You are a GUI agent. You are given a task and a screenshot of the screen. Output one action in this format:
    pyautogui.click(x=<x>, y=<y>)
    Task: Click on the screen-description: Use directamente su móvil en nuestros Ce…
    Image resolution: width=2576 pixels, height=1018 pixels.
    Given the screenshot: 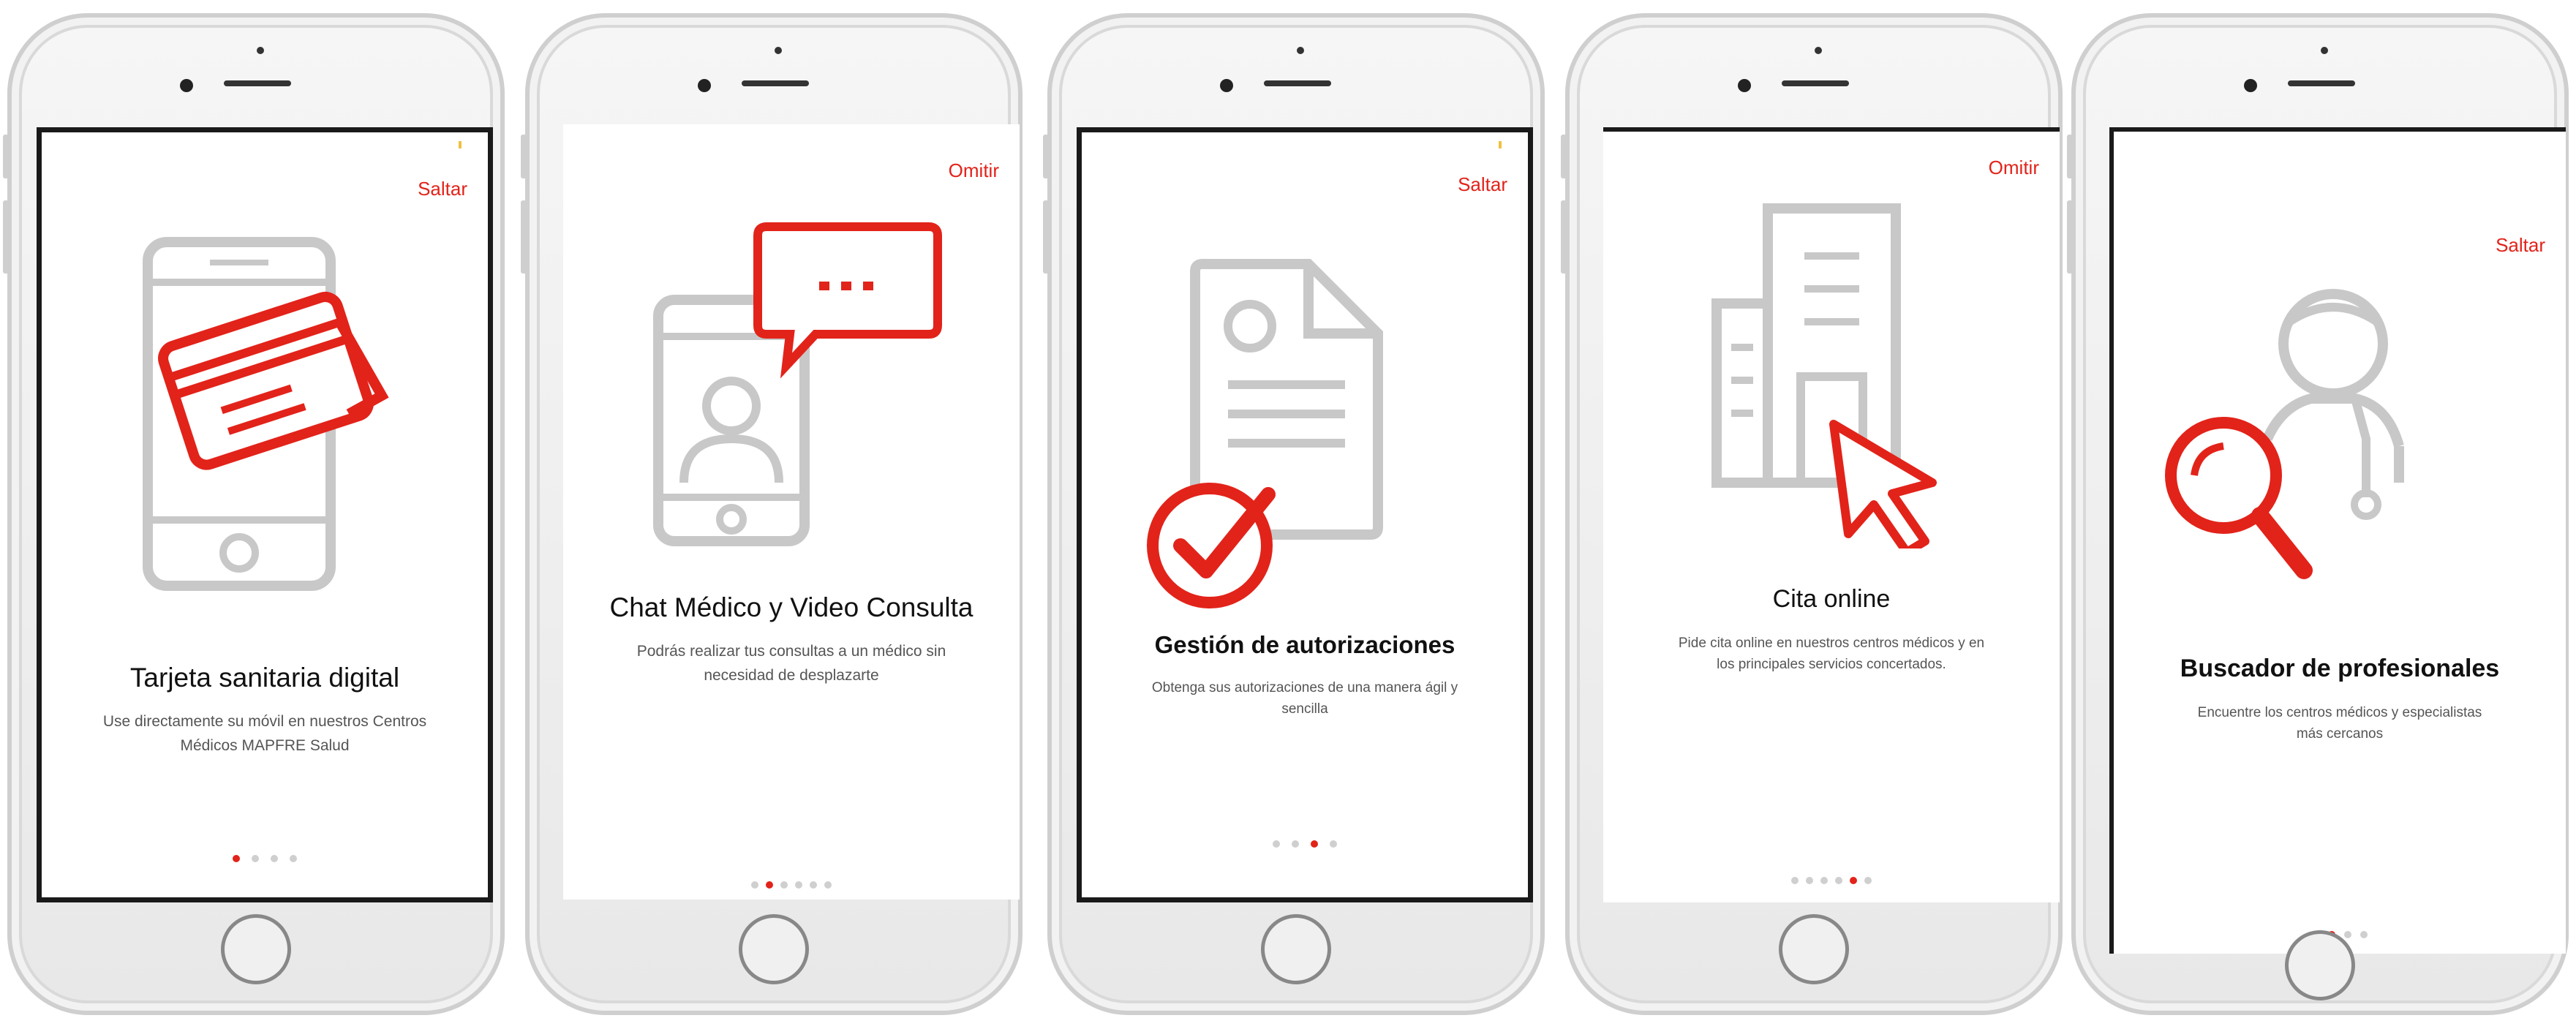 What is the action you would take?
    pyautogui.click(x=264, y=733)
    